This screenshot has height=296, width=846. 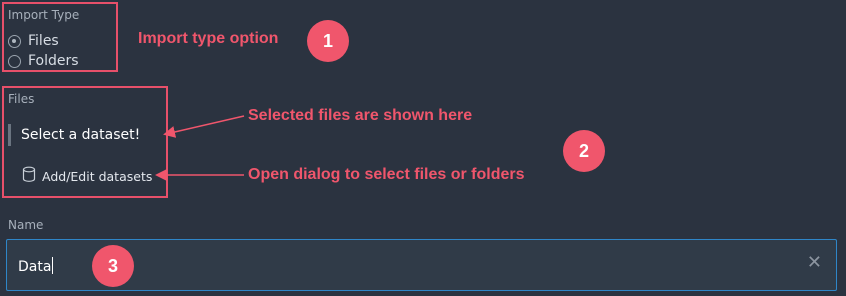 I want to click on annotation-open-dialog: Open dialog to select files or folders, so click(x=386, y=174).